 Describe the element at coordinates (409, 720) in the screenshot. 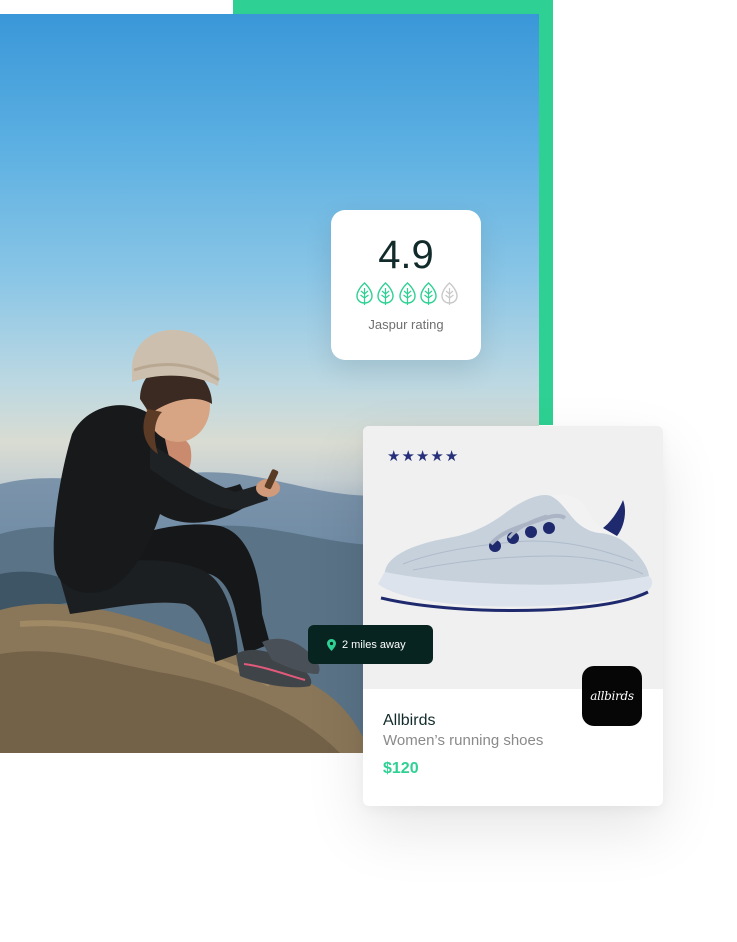

I see `product-name: Allbirds` at that location.